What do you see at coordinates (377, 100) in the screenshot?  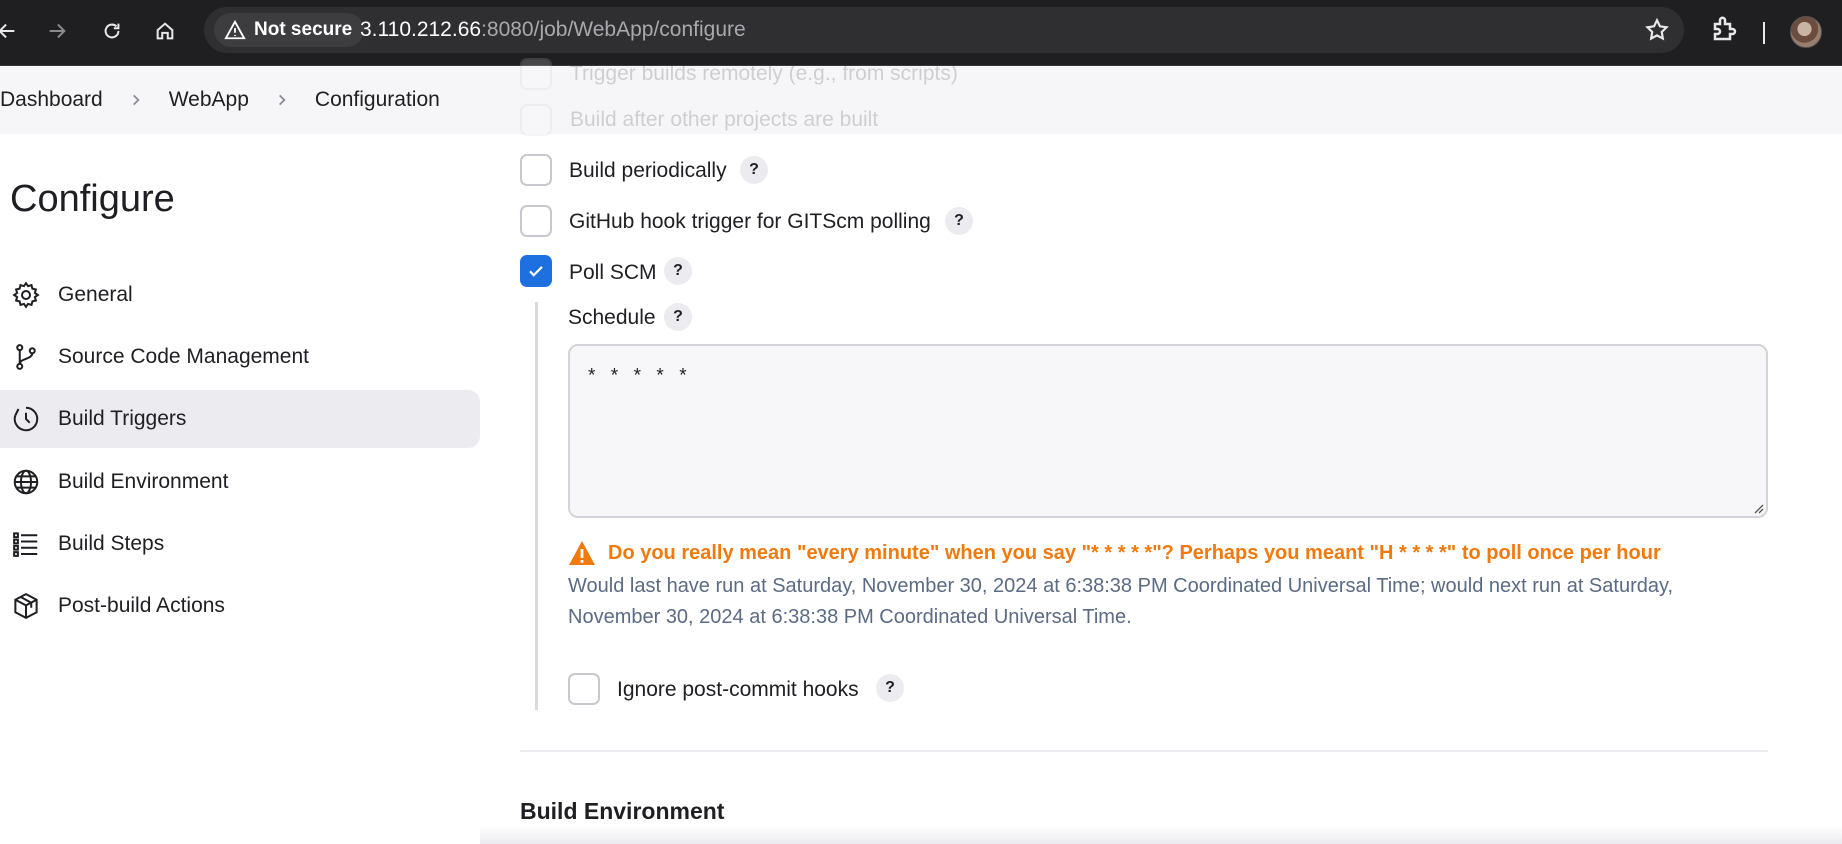 I see `breadcrumb-configuration: Configuration` at bounding box center [377, 100].